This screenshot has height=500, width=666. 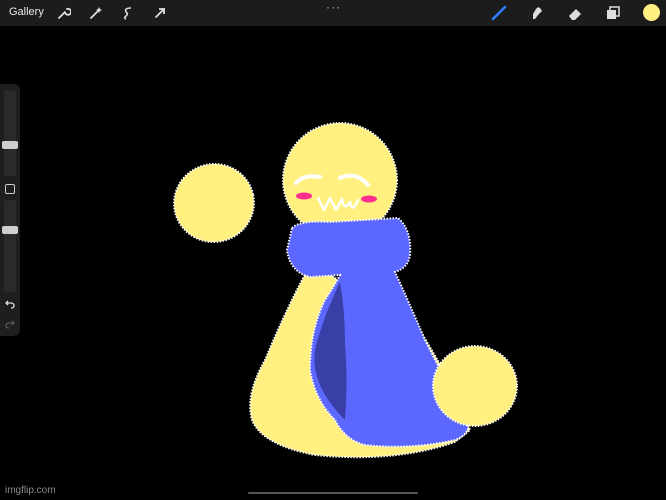 I want to click on transform-arrow-icon, so click(x=160, y=13).